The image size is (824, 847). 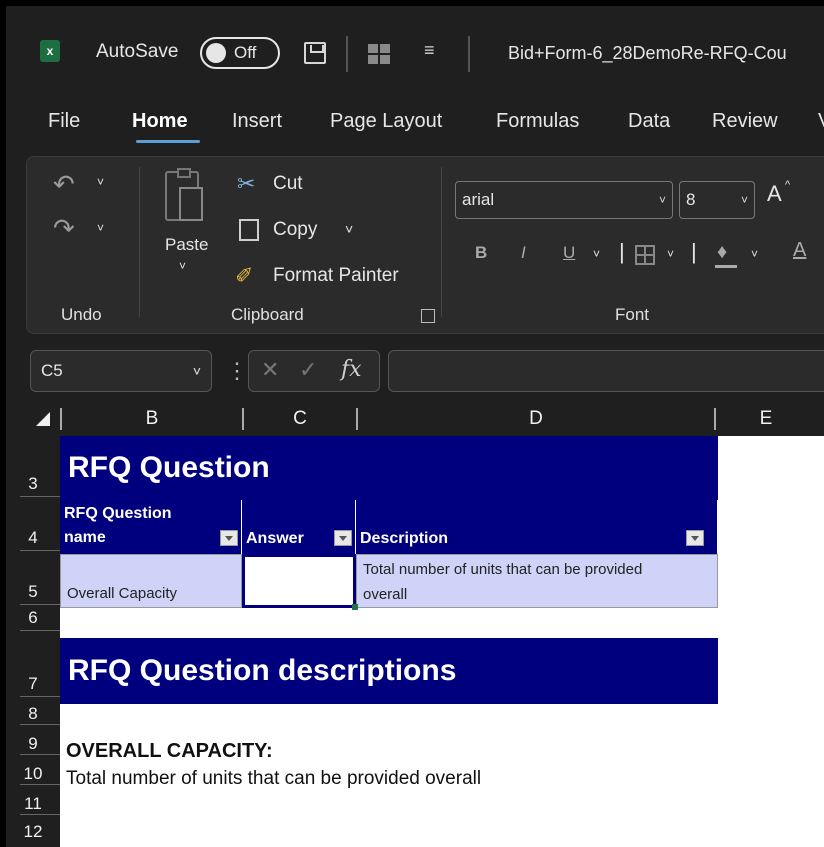 I want to click on column-header-b: B, so click(x=152, y=419).